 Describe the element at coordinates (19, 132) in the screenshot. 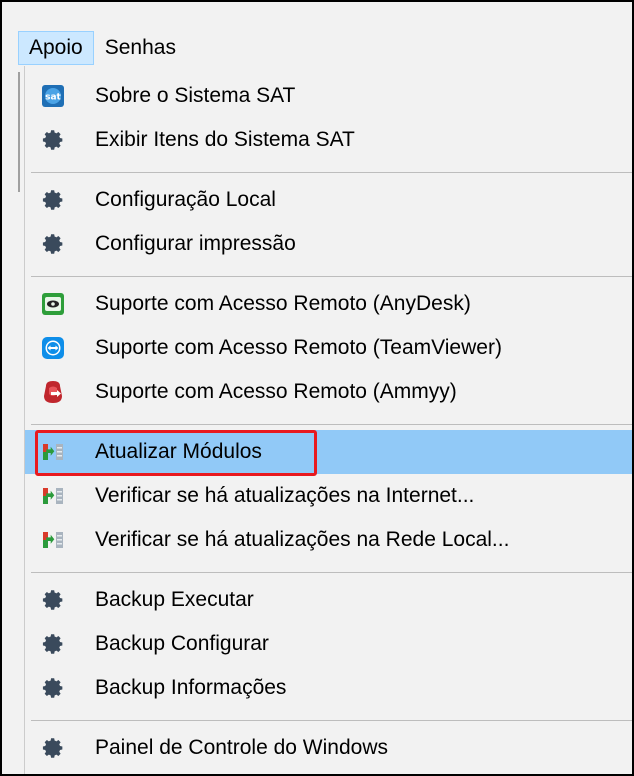

I see `window-edge-divider` at that location.